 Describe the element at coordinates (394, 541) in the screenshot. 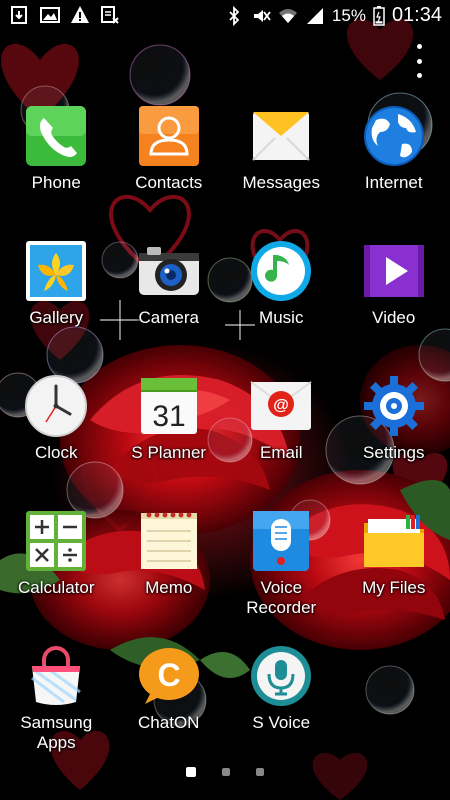

I see `folder-icon` at that location.